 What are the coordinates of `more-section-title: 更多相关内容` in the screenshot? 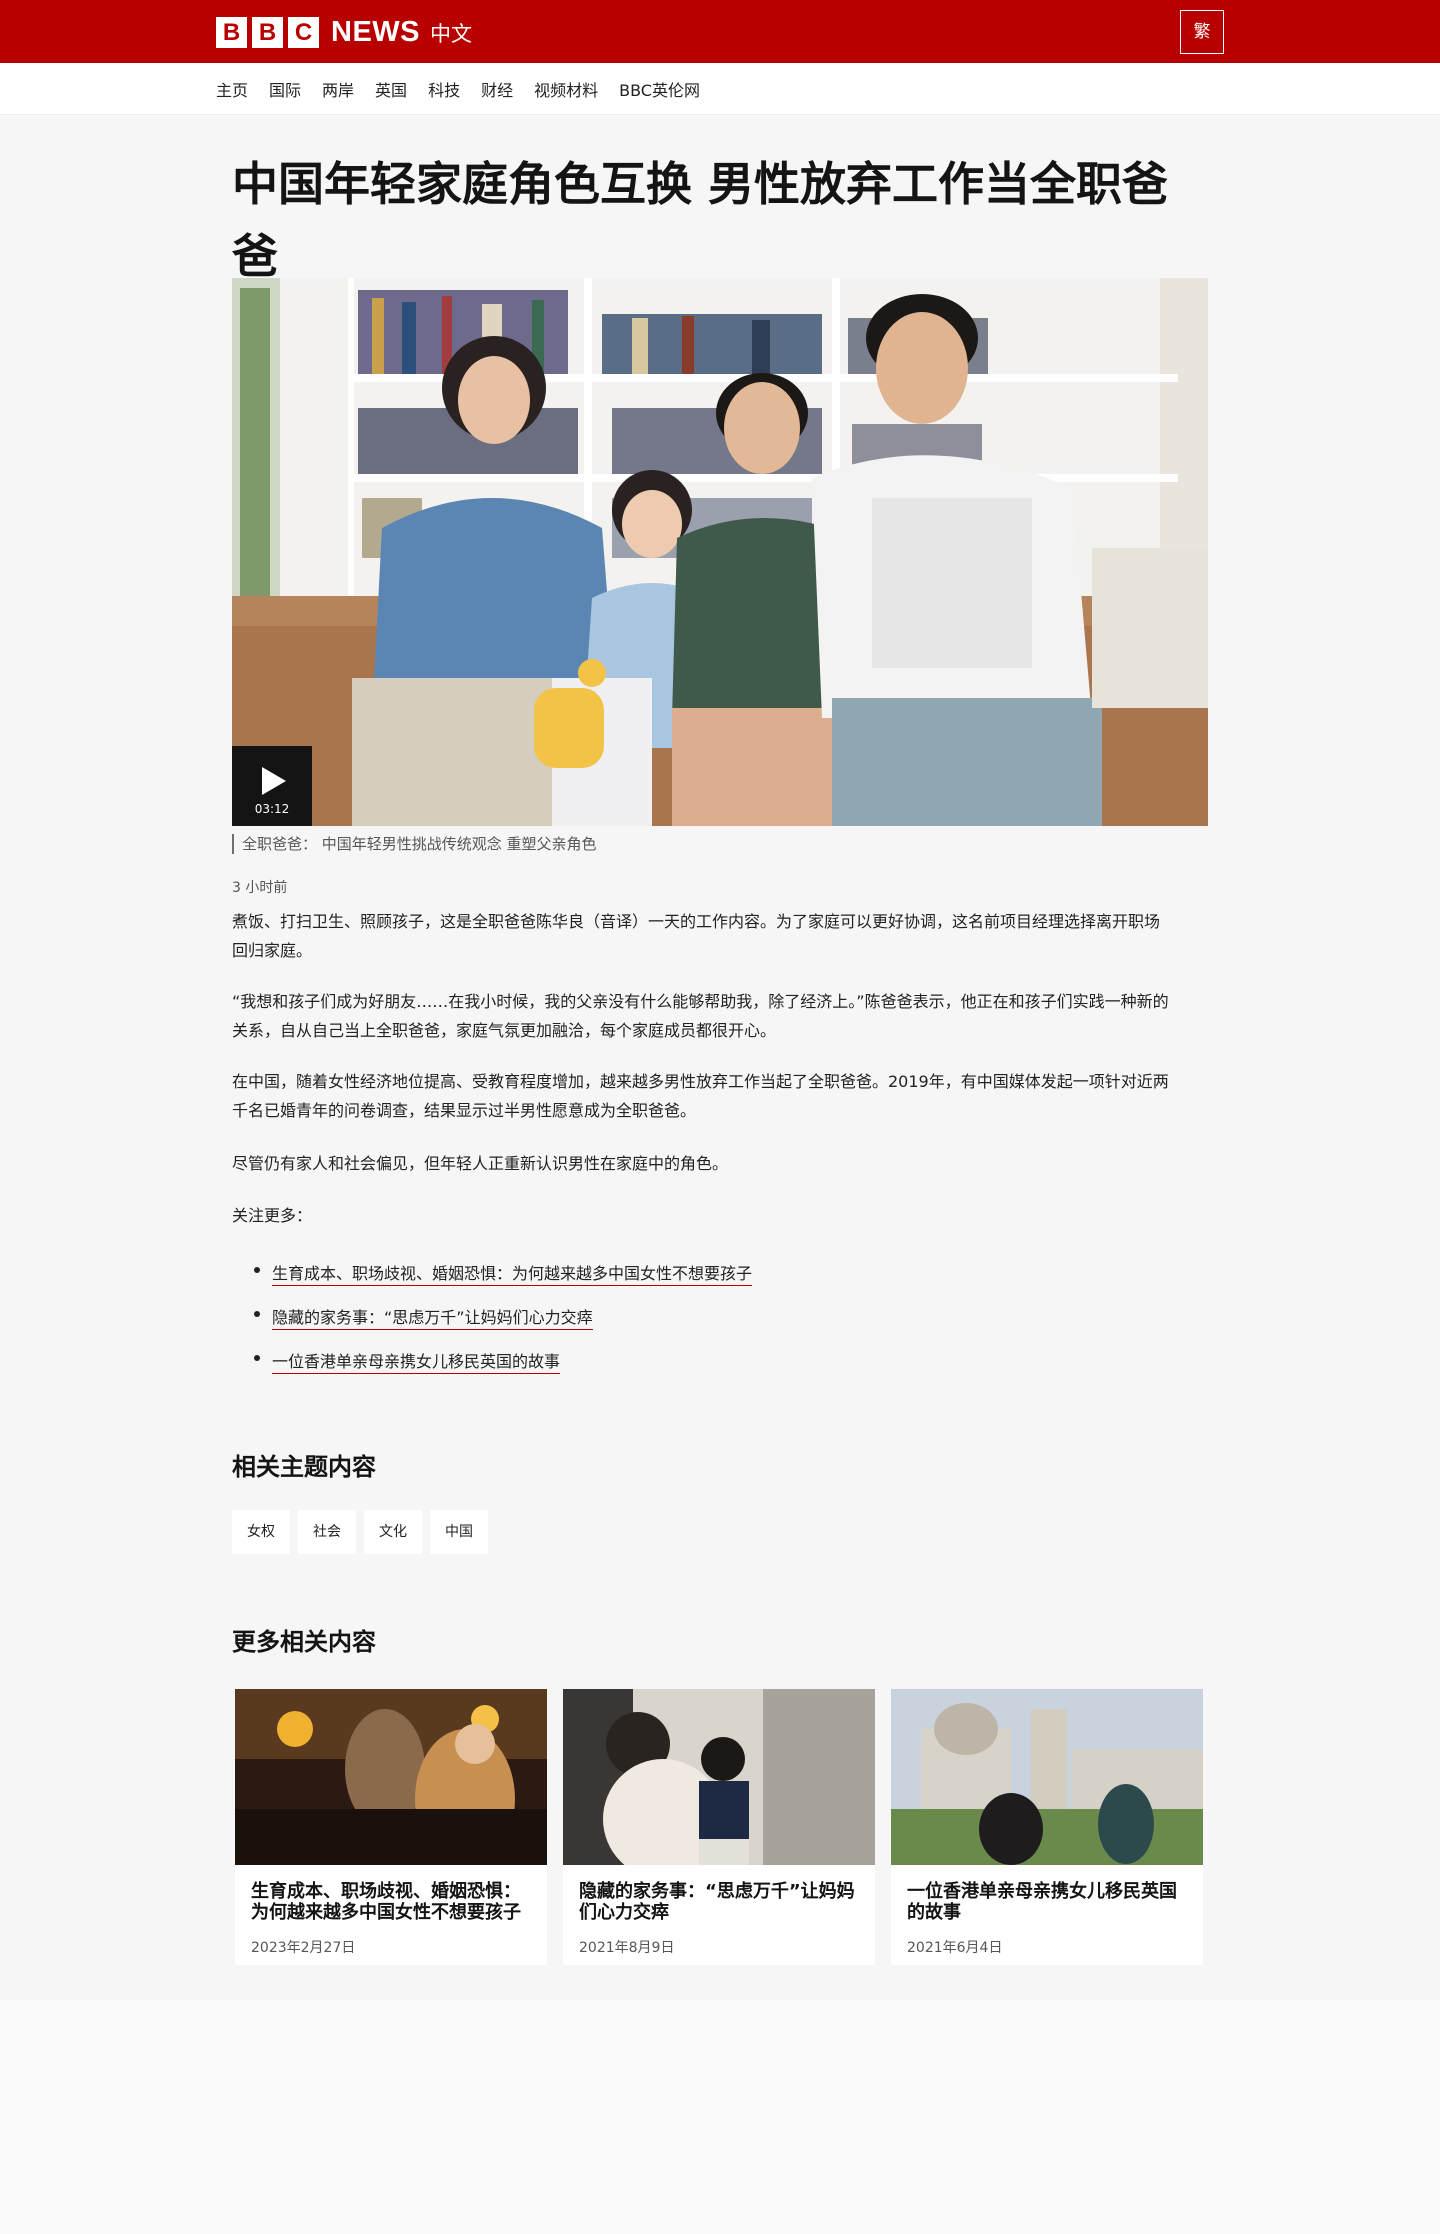 It's located at (304, 1642).